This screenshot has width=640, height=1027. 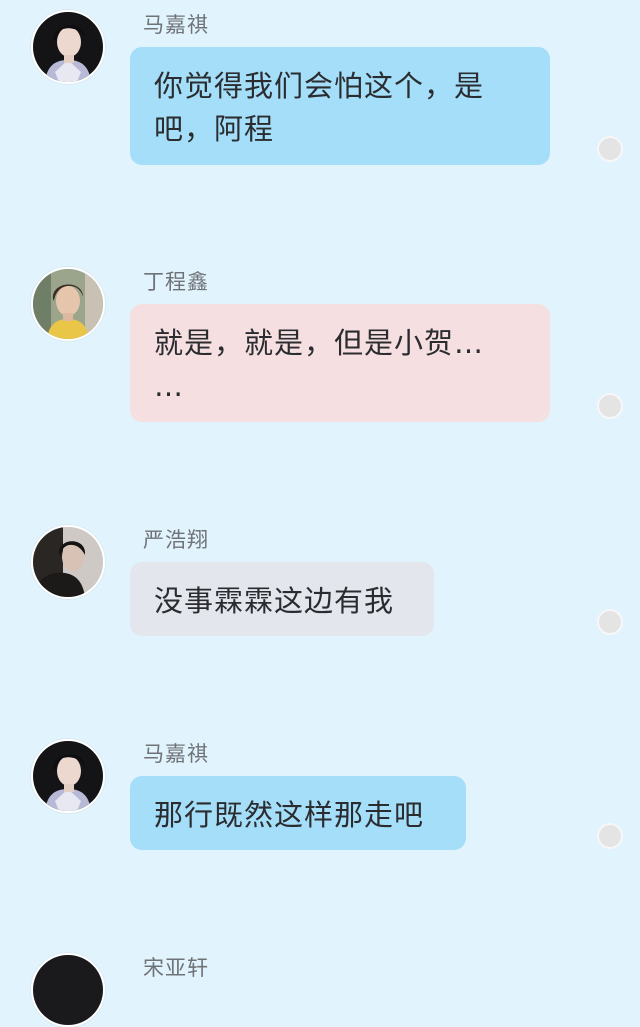 What do you see at coordinates (274, 601) in the screenshot?
I see `message-text: 没事霖霖这边有我` at bounding box center [274, 601].